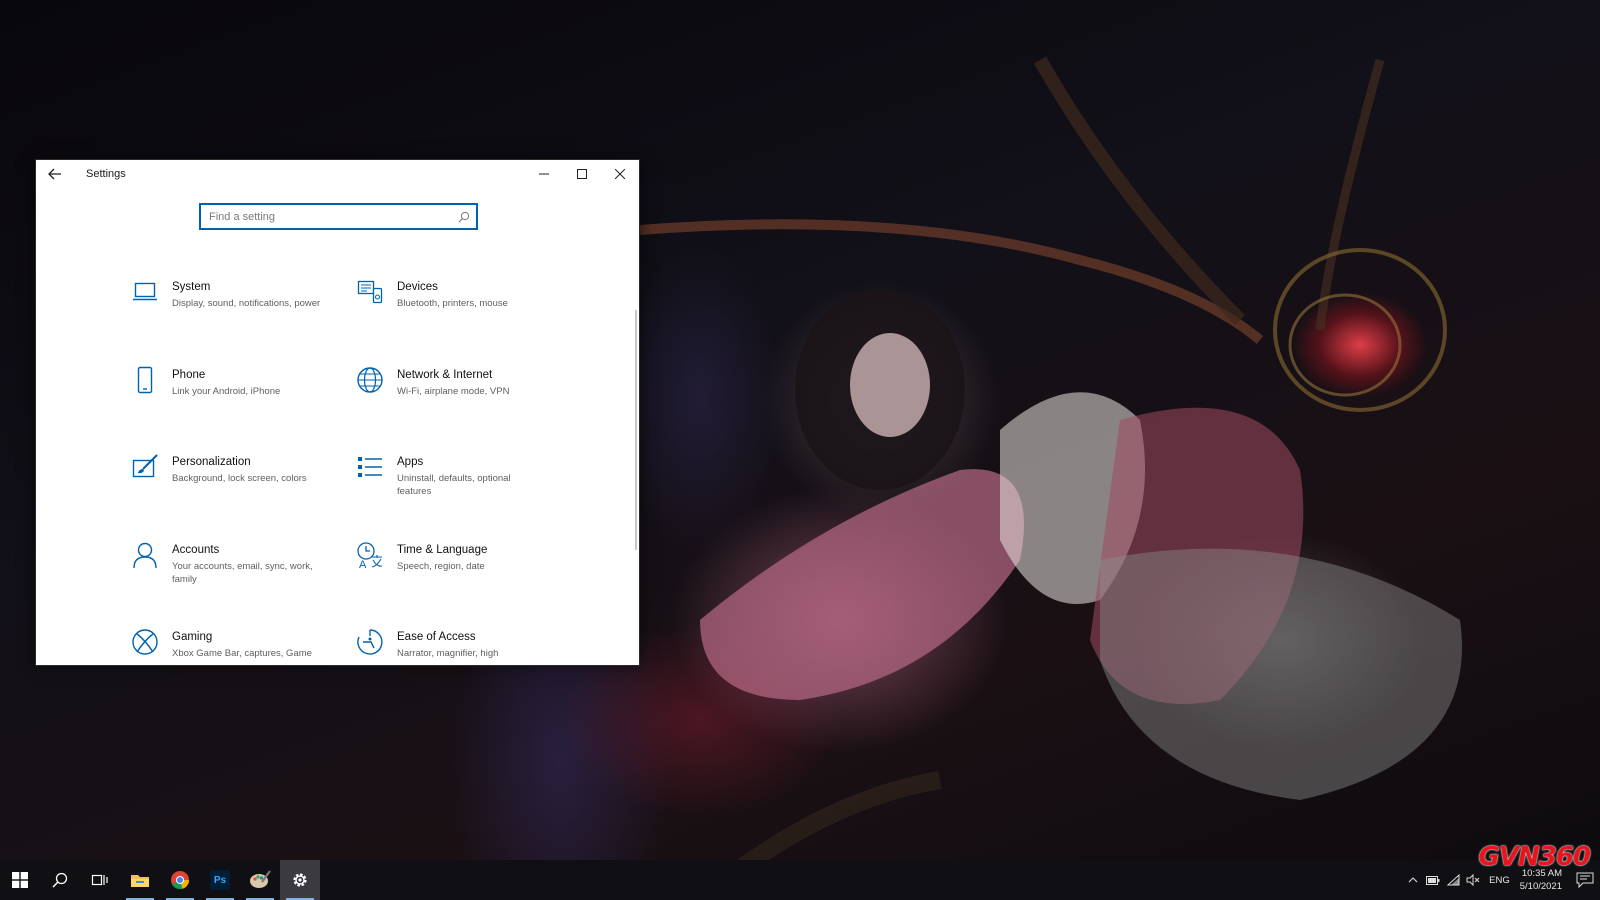  I want to click on taskbar: Ps ENG 10:35 AM 5/10/2021, so click(800, 880).